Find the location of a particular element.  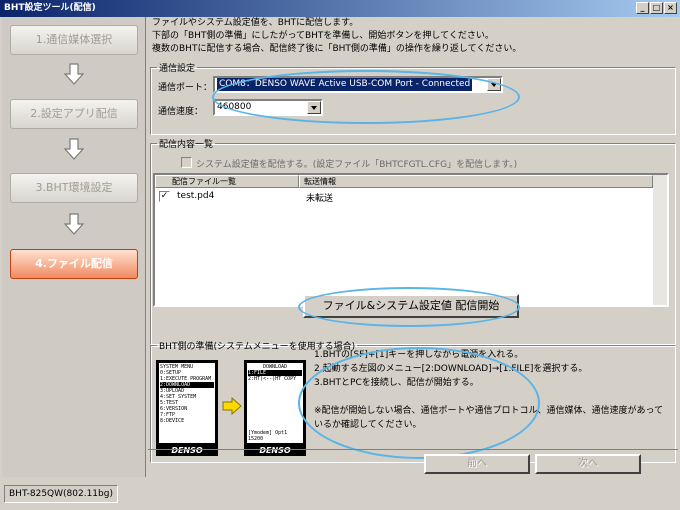

next-button: 次へ is located at coordinates (588, 464).